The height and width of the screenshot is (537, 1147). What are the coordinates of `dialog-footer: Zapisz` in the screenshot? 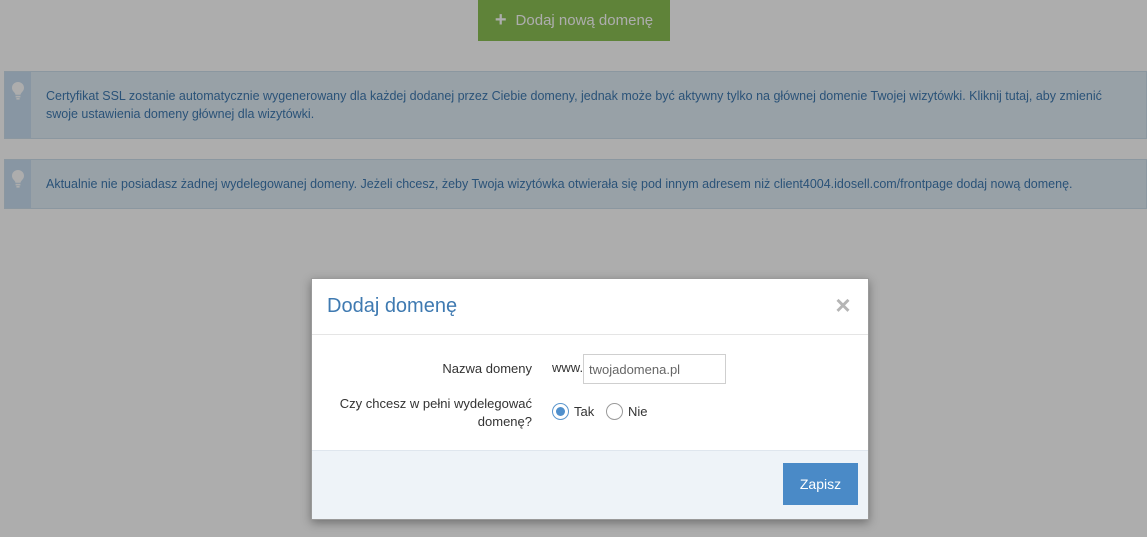 It's located at (590, 484).